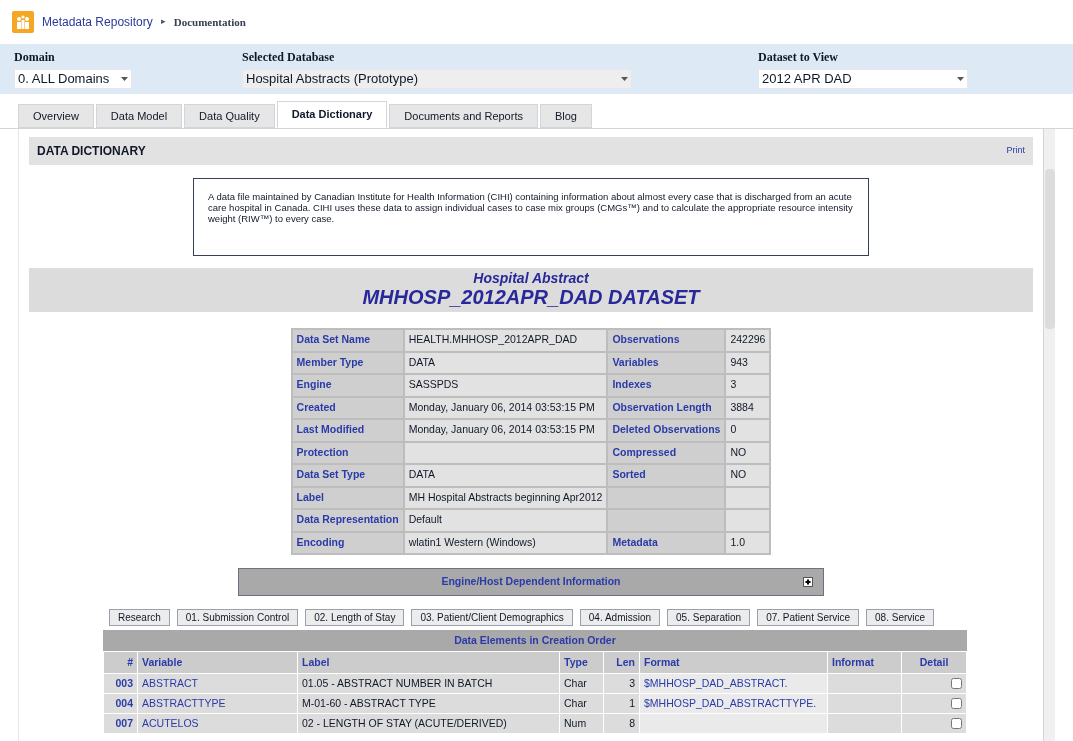 The image size is (1073, 741). I want to click on category-button: 04. Admission, so click(620, 617).